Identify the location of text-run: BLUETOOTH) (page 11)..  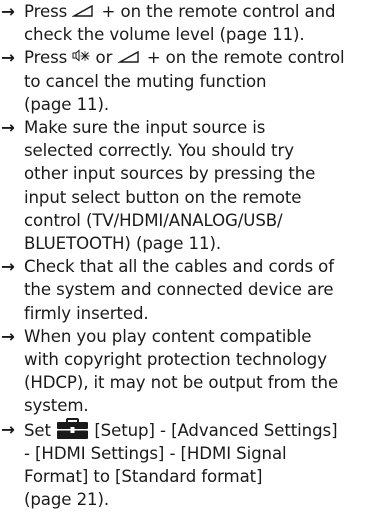
(123, 244).